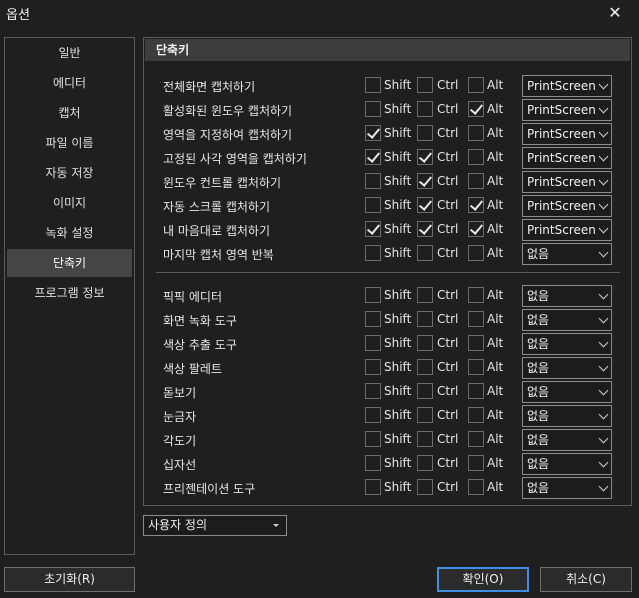 This screenshot has height=598, width=639. What do you see at coordinates (69, 579) in the screenshot?
I see `reset-button: 초기화(R)` at bounding box center [69, 579].